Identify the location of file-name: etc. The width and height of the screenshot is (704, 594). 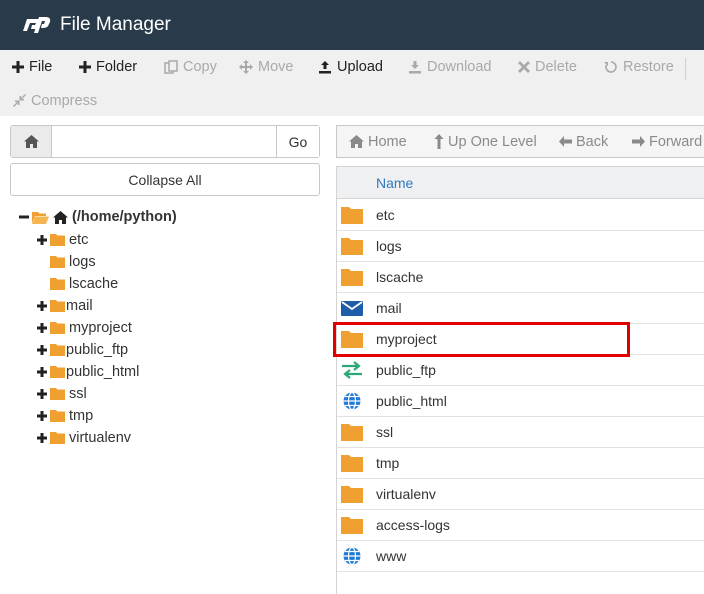
(385, 215).